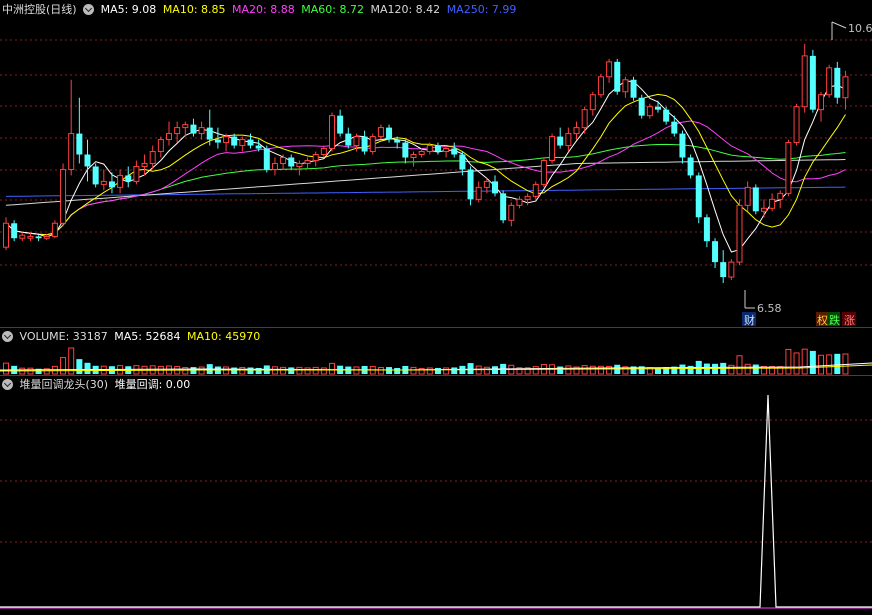  Describe the element at coordinates (147, 336) in the screenshot. I see `volume-ma5-label: MA5: 52684` at that location.